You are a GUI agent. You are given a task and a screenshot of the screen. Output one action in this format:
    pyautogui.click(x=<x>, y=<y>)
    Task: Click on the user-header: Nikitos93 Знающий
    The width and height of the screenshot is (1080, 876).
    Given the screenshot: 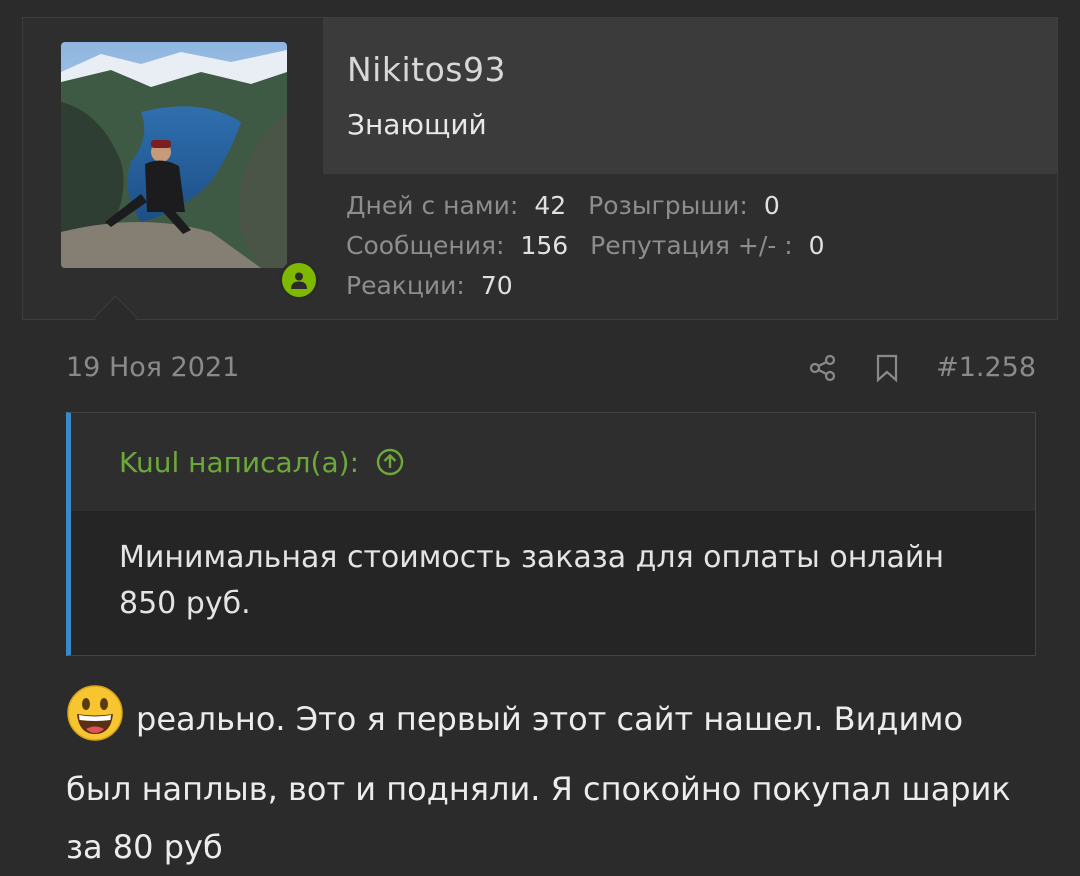 What is the action you would take?
    pyautogui.click(x=690, y=96)
    